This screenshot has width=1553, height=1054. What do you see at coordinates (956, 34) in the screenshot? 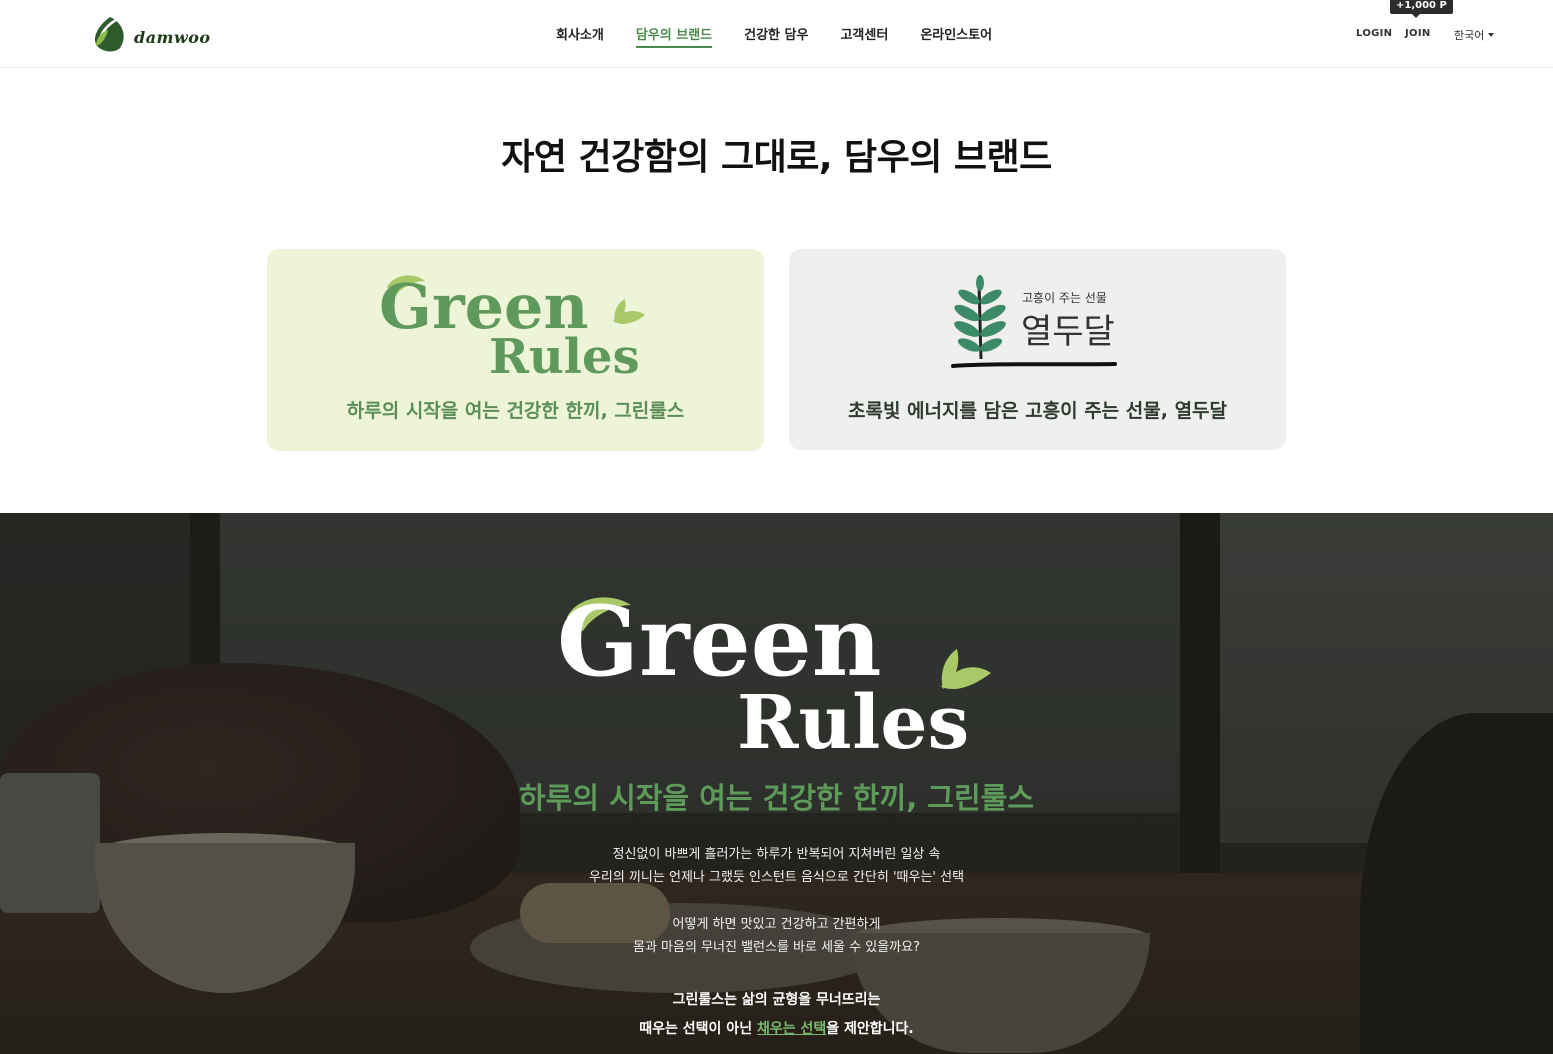
I see `nav-online-store: 온라인스토어` at bounding box center [956, 34].